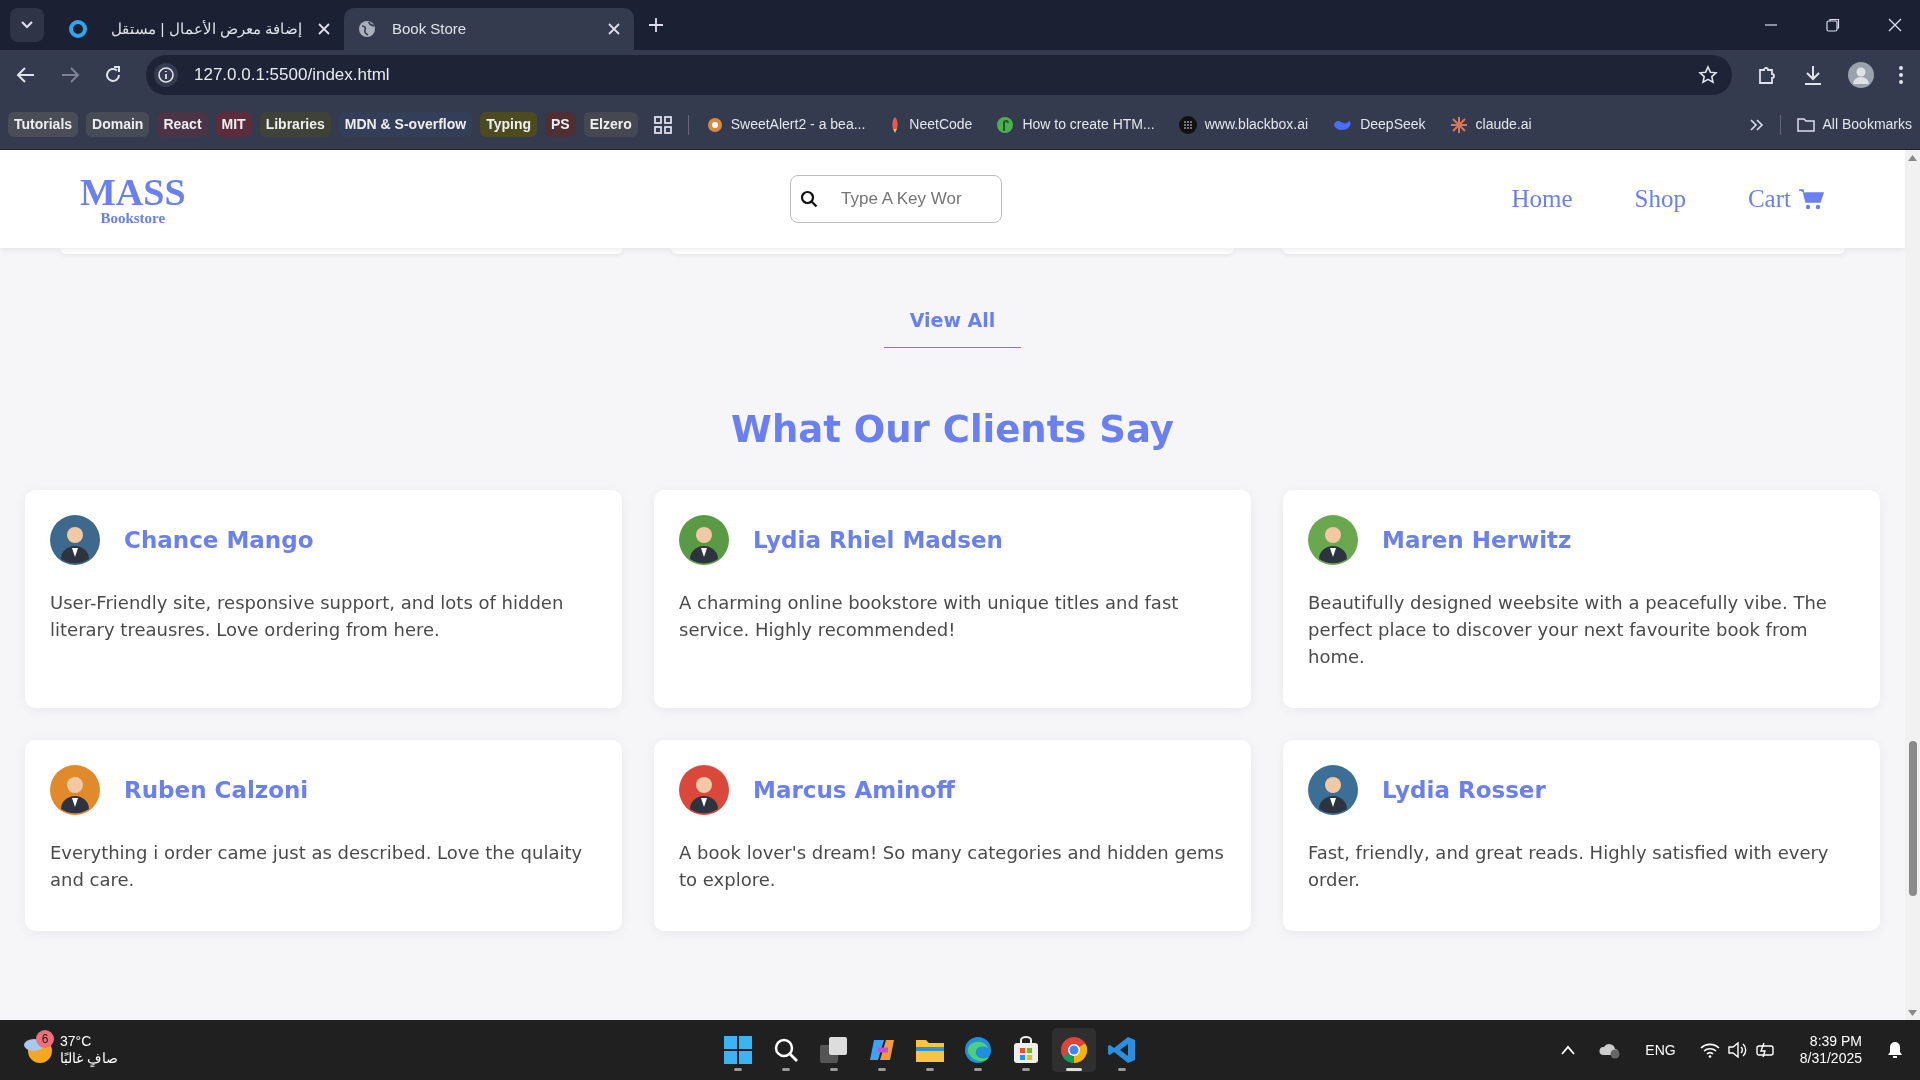  I want to click on bookmark-link: NeetCode, so click(931, 124).